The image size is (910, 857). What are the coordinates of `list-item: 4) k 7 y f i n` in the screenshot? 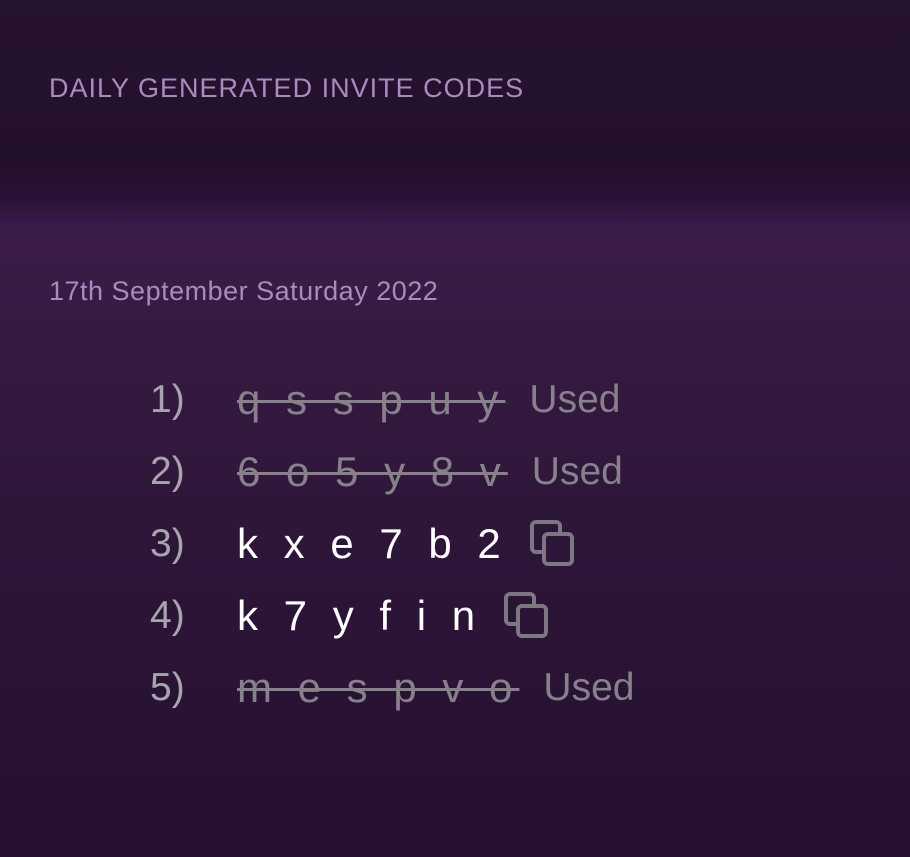 It's located at (455, 616).